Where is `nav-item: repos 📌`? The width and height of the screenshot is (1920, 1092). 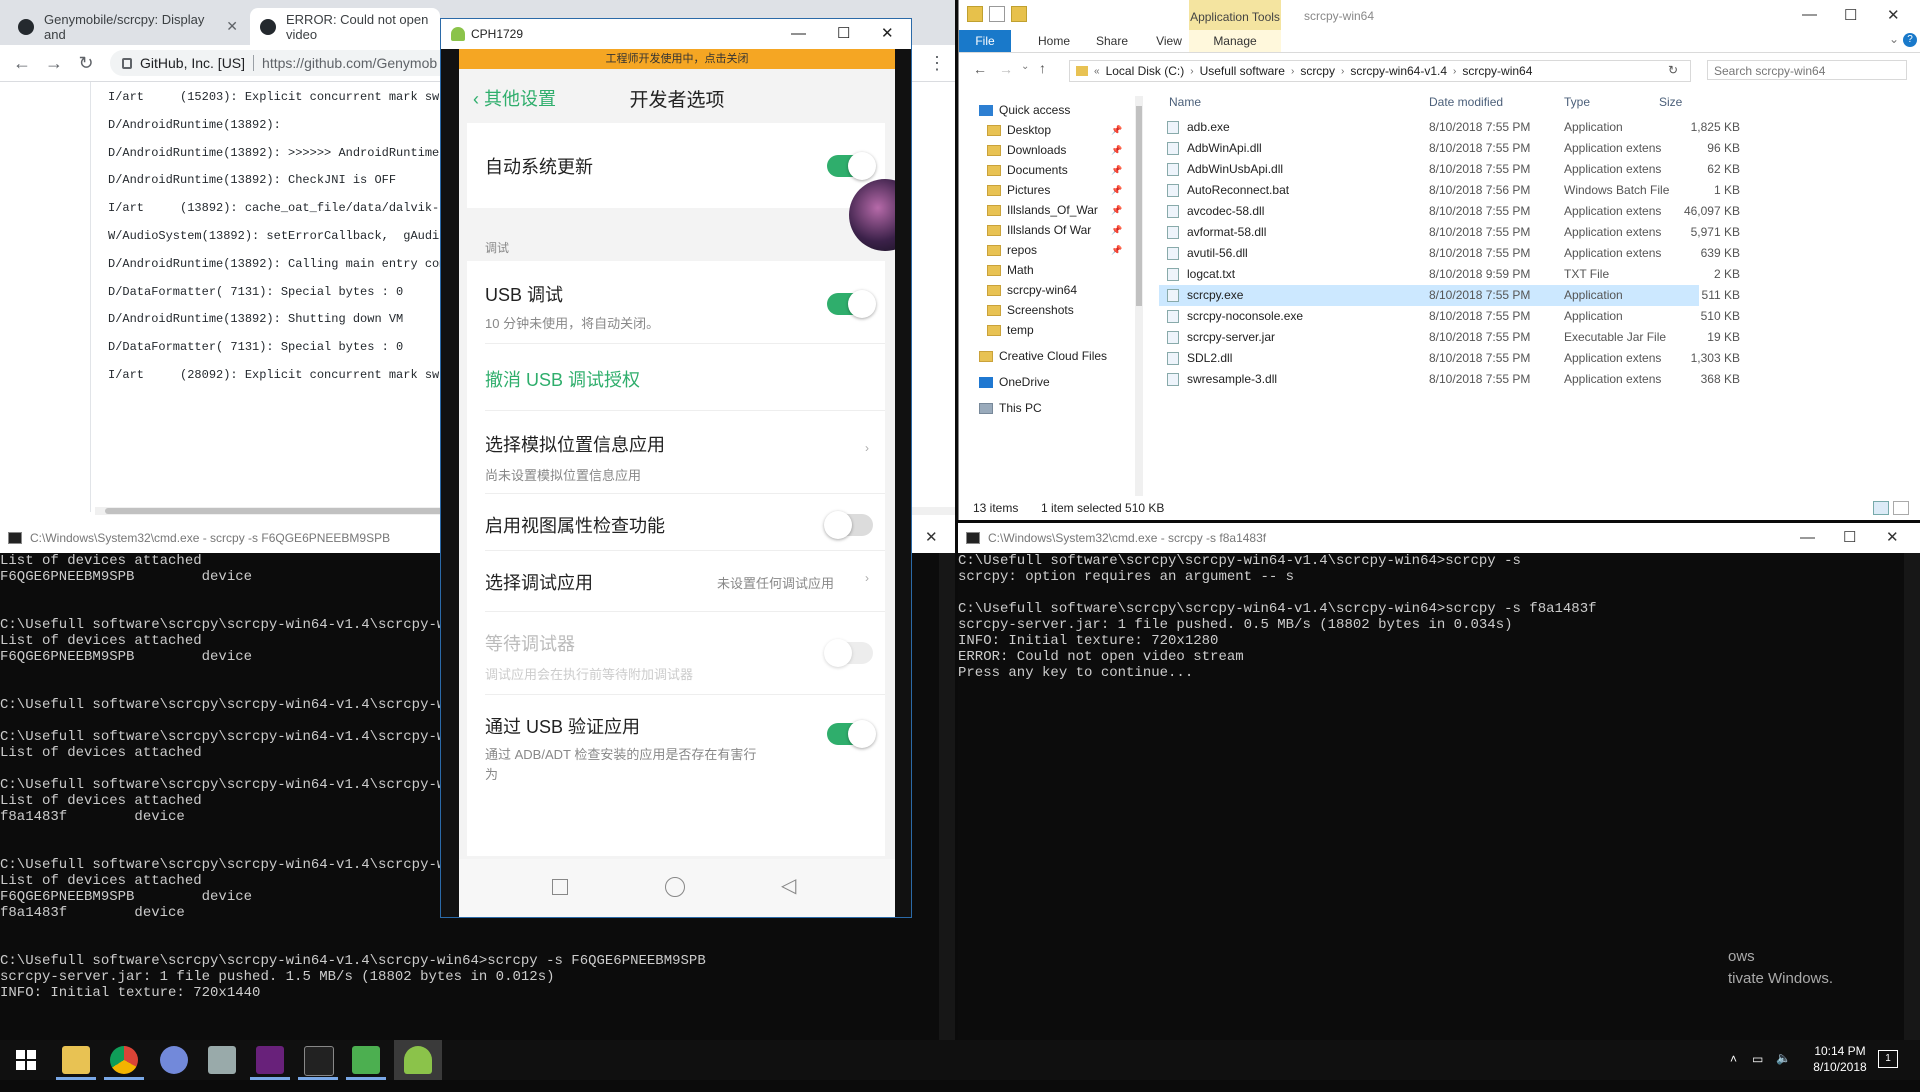
nav-item: repos 📌 is located at coordinates (1054, 250).